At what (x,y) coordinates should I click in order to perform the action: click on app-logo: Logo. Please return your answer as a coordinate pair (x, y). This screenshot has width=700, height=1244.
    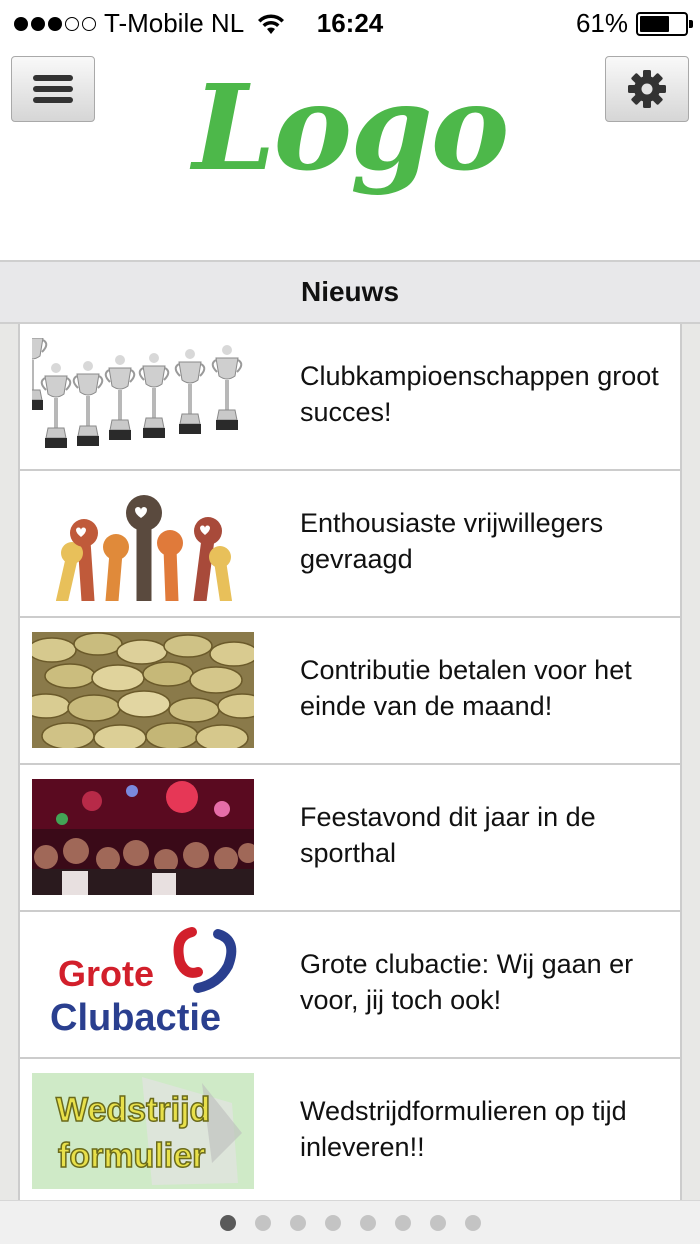
    Looking at the image, I should click on (351, 127).